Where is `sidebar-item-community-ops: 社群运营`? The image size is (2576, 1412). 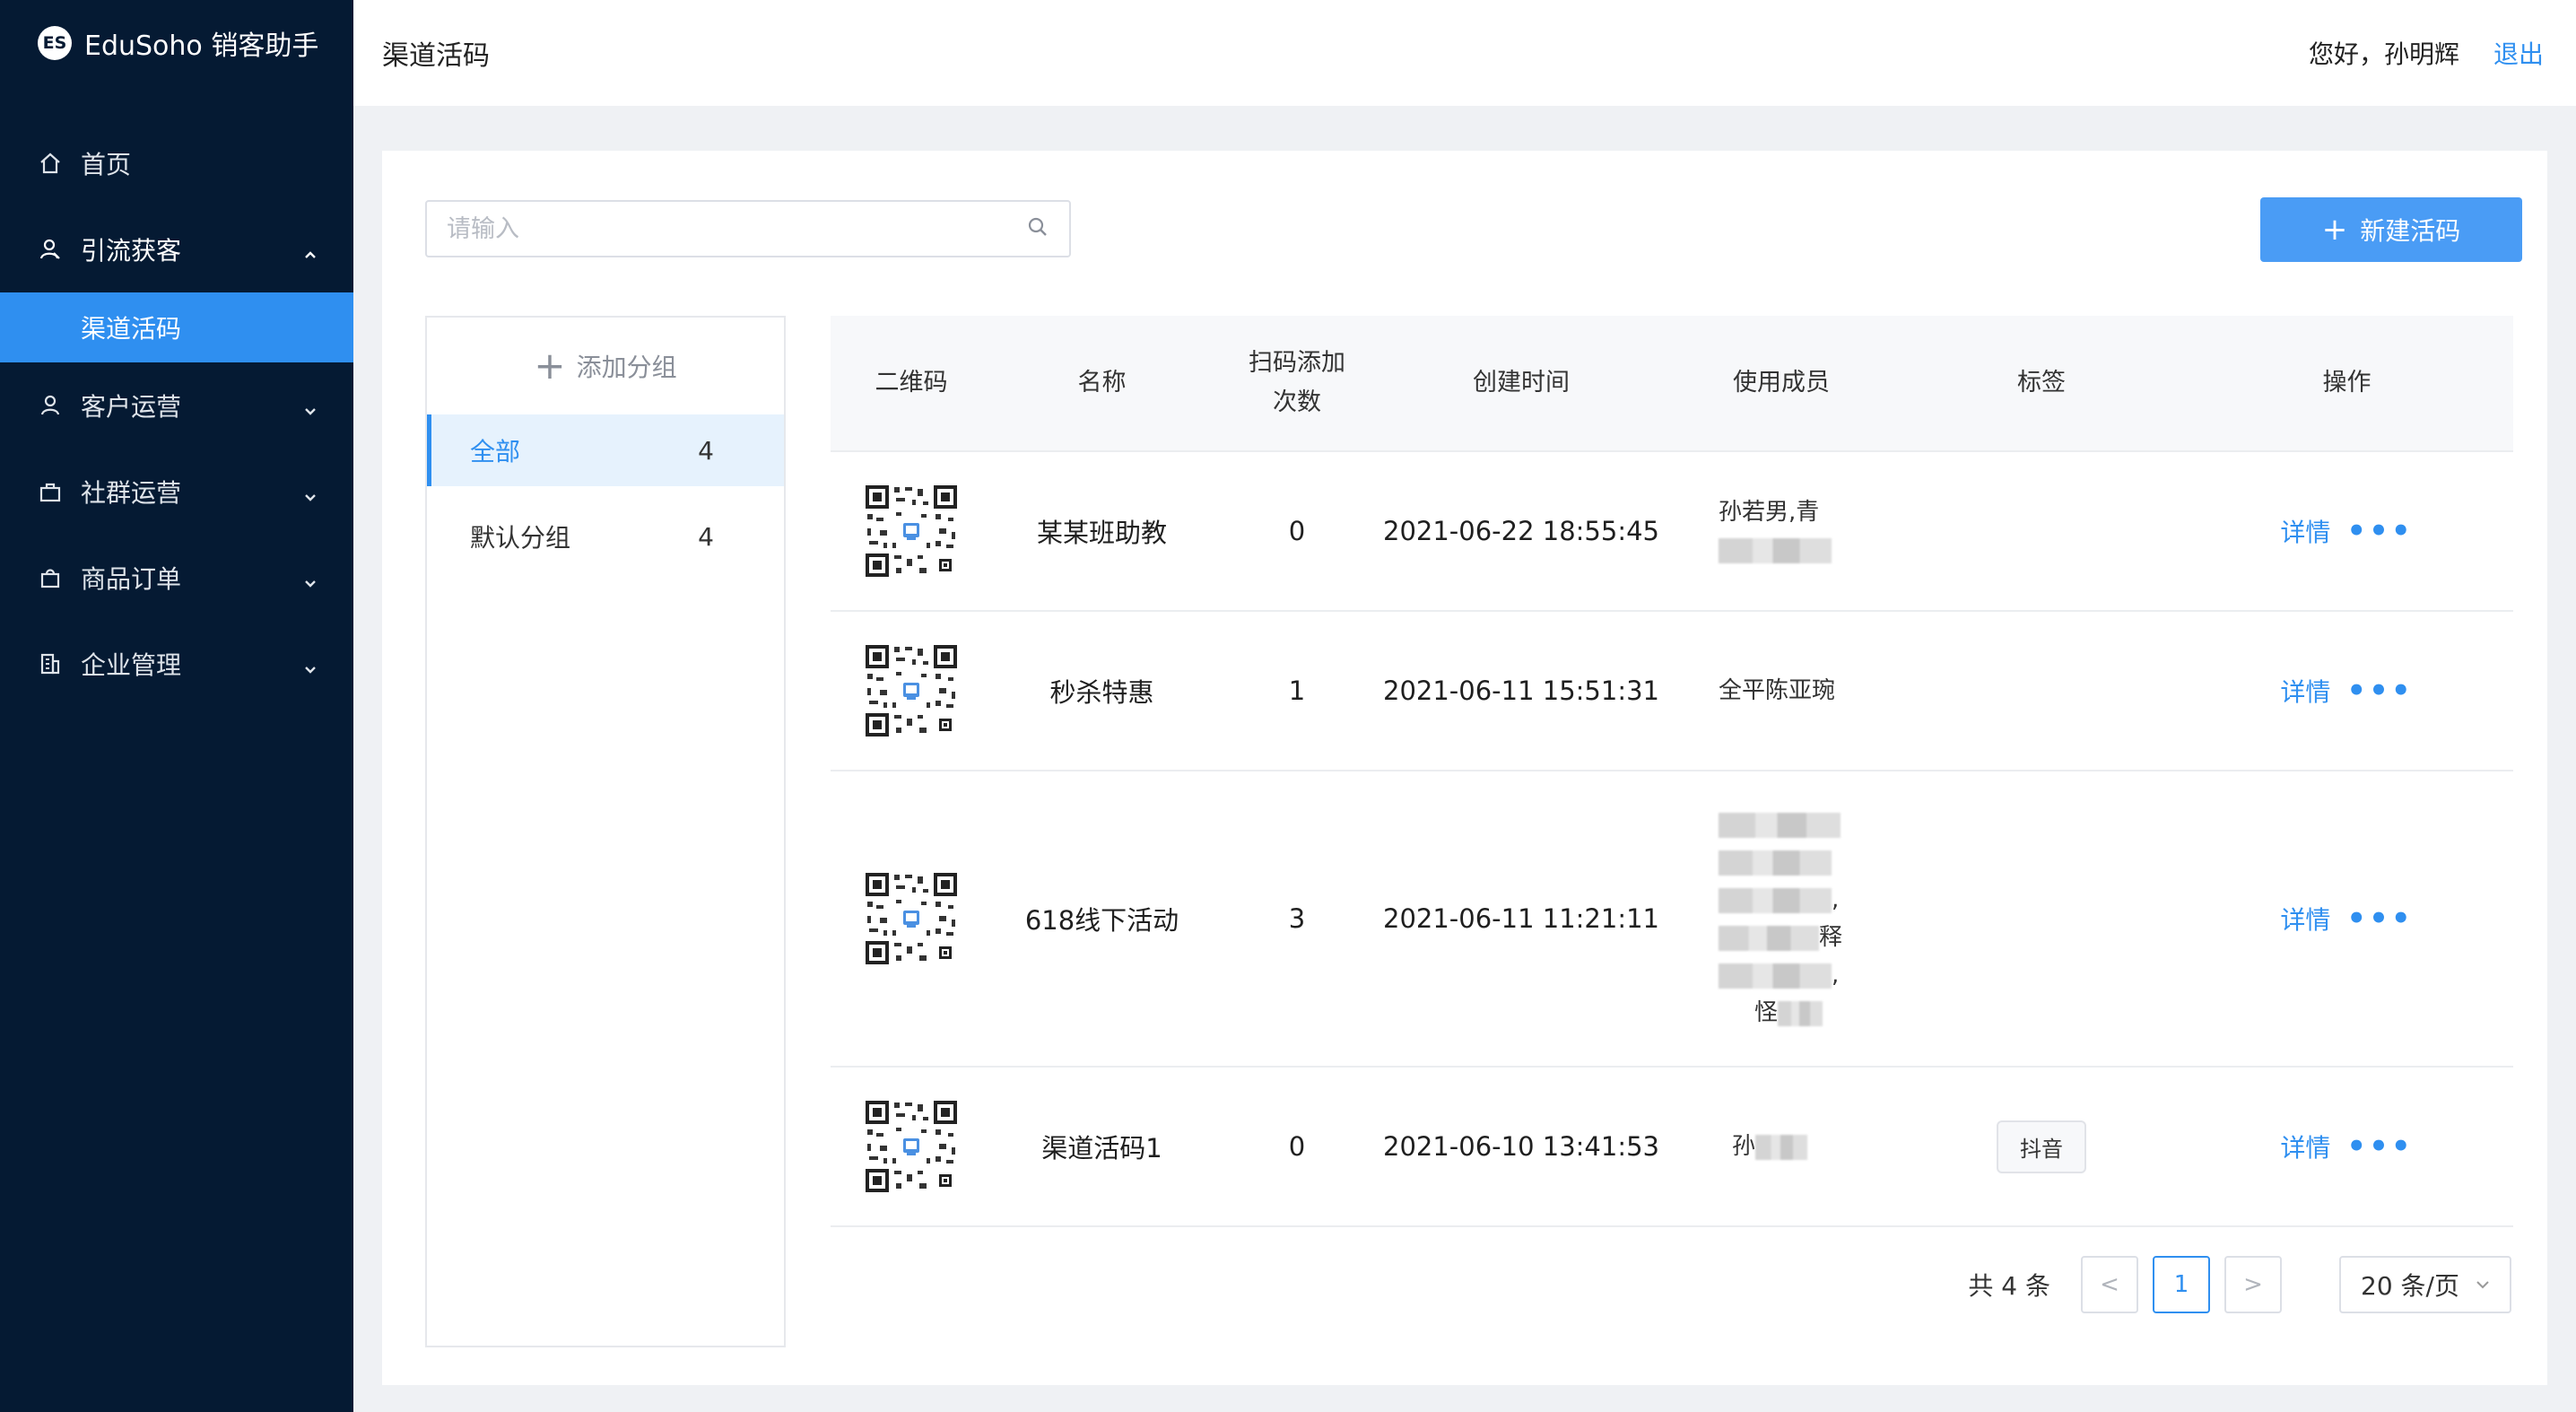
sidebar-item-community-ops: 社群运营 is located at coordinates (176, 492).